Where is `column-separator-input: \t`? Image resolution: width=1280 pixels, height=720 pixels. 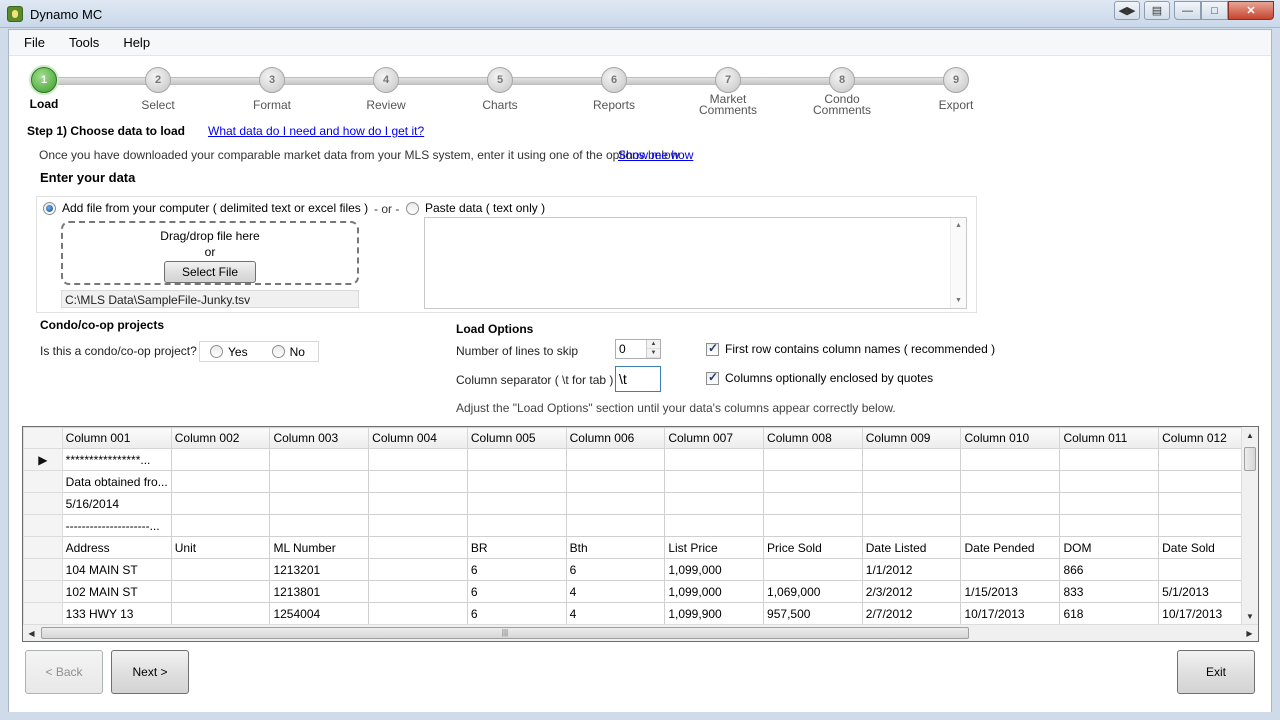 column-separator-input: \t is located at coordinates (638, 379).